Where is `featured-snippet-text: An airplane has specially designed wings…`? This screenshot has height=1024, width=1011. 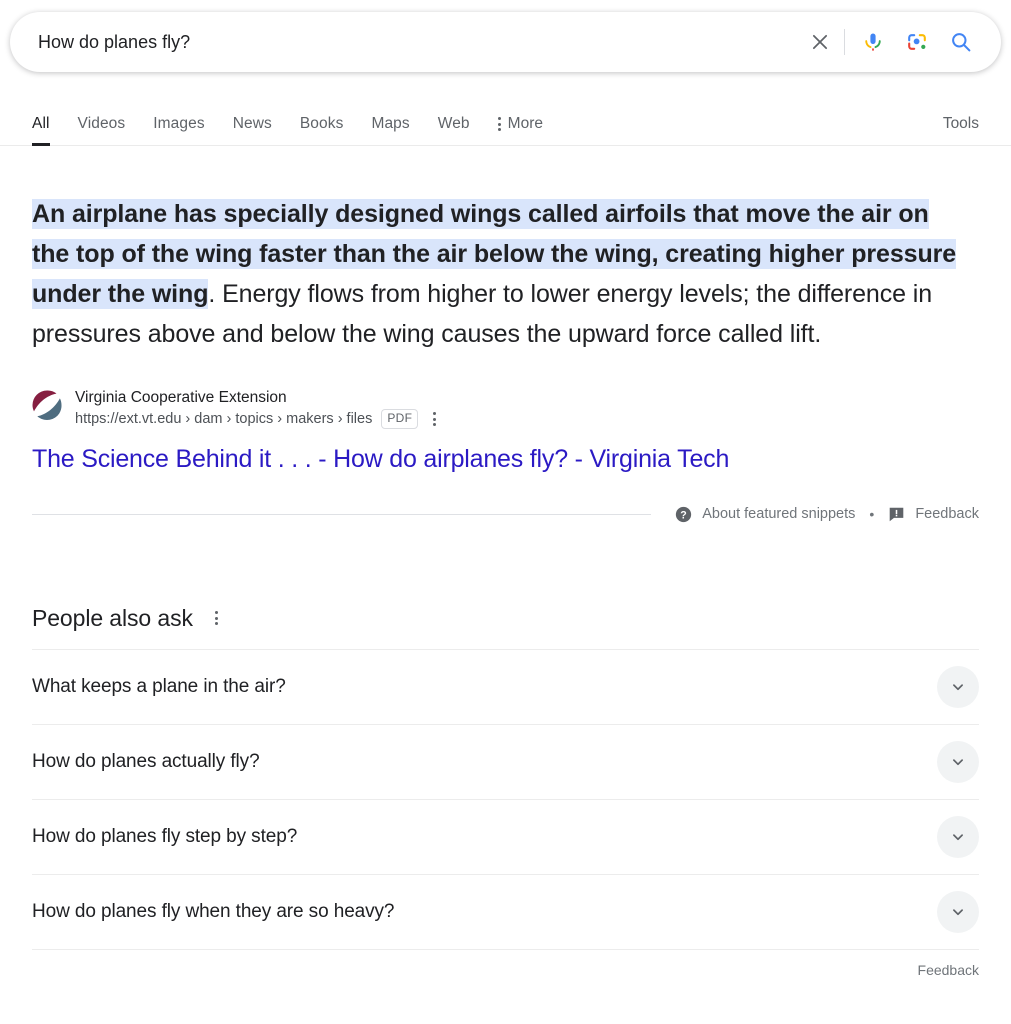 featured-snippet-text: An airplane has specially designed wings… is located at coordinates (499, 274).